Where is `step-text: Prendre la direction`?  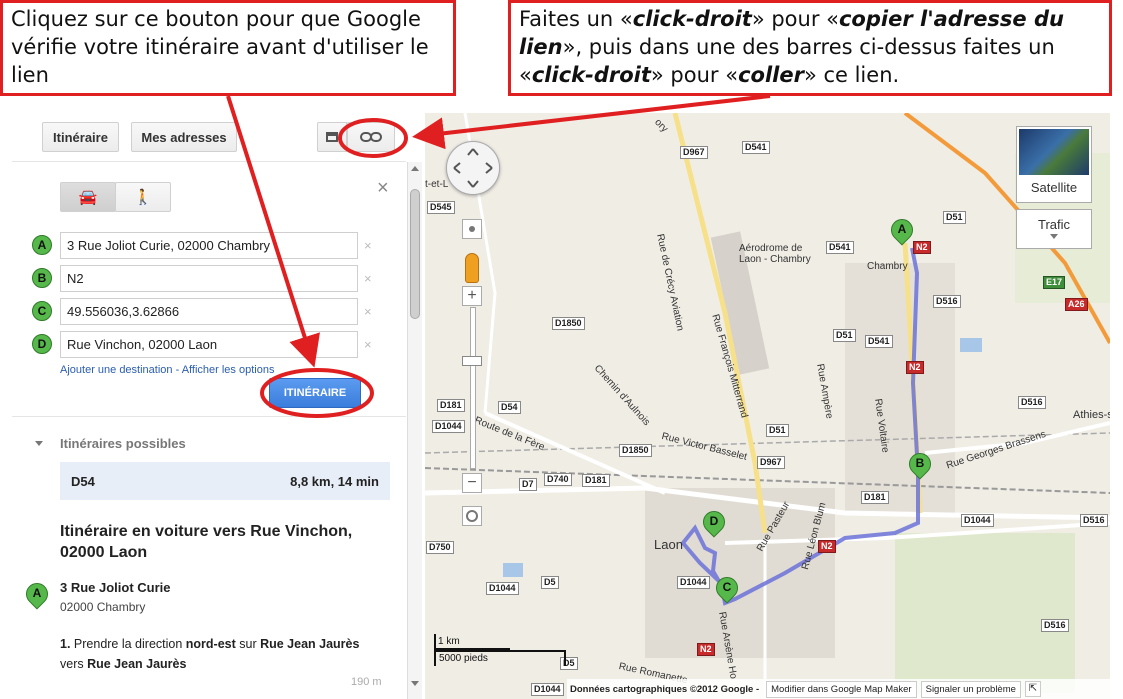 step-text: Prendre la direction is located at coordinates (128, 644).